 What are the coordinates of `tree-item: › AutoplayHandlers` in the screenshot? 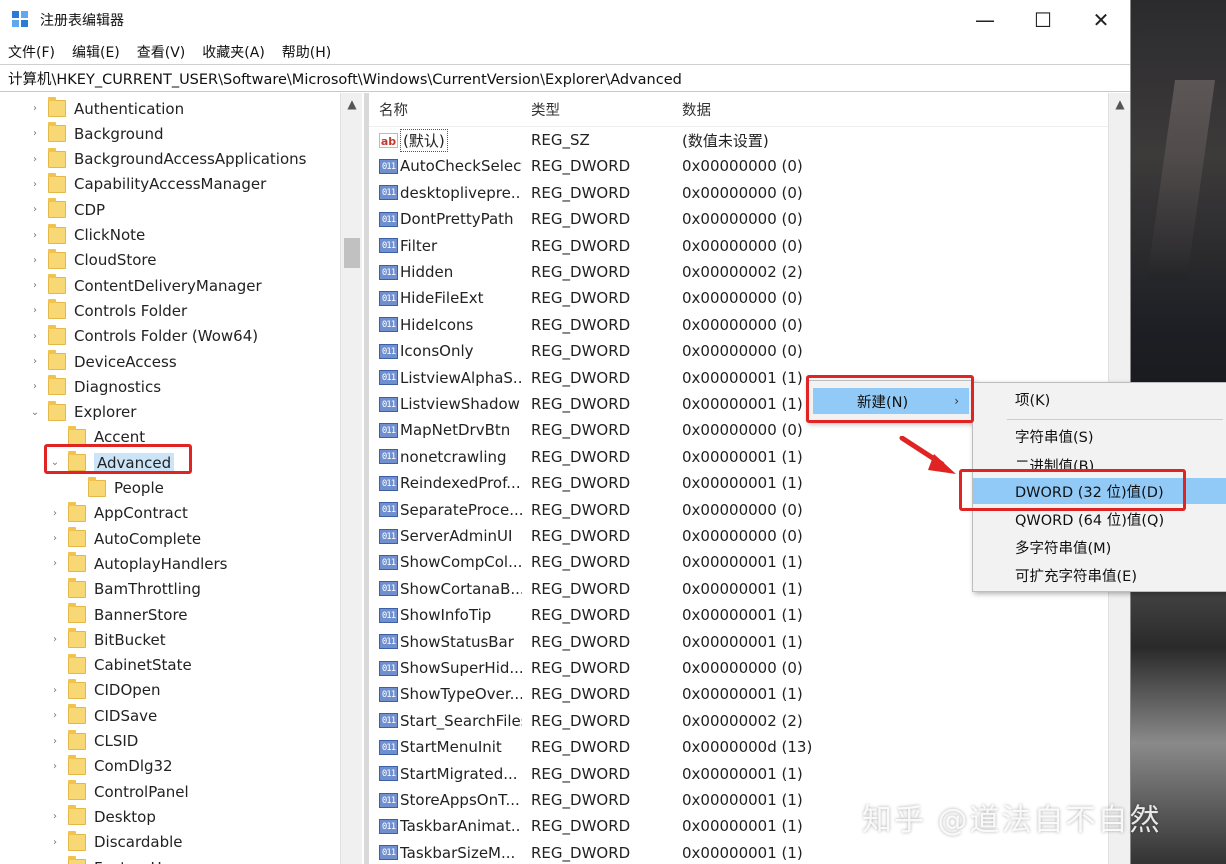 It's located at (137, 563).